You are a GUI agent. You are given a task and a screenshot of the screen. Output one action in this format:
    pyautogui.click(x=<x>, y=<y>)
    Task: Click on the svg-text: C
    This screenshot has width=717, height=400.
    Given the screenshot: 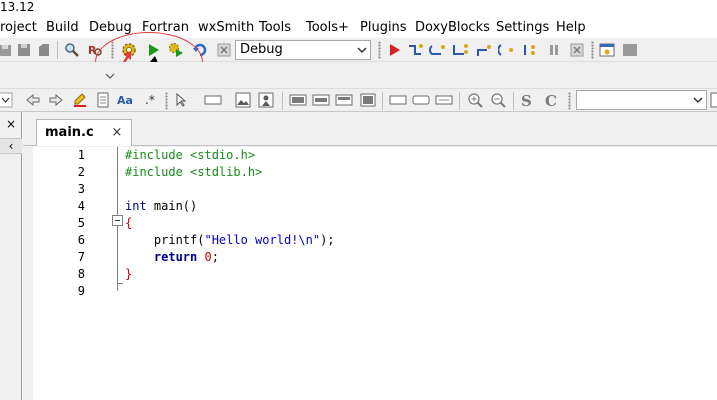 What is the action you would take?
    pyautogui.click(x=551, y=100)
    